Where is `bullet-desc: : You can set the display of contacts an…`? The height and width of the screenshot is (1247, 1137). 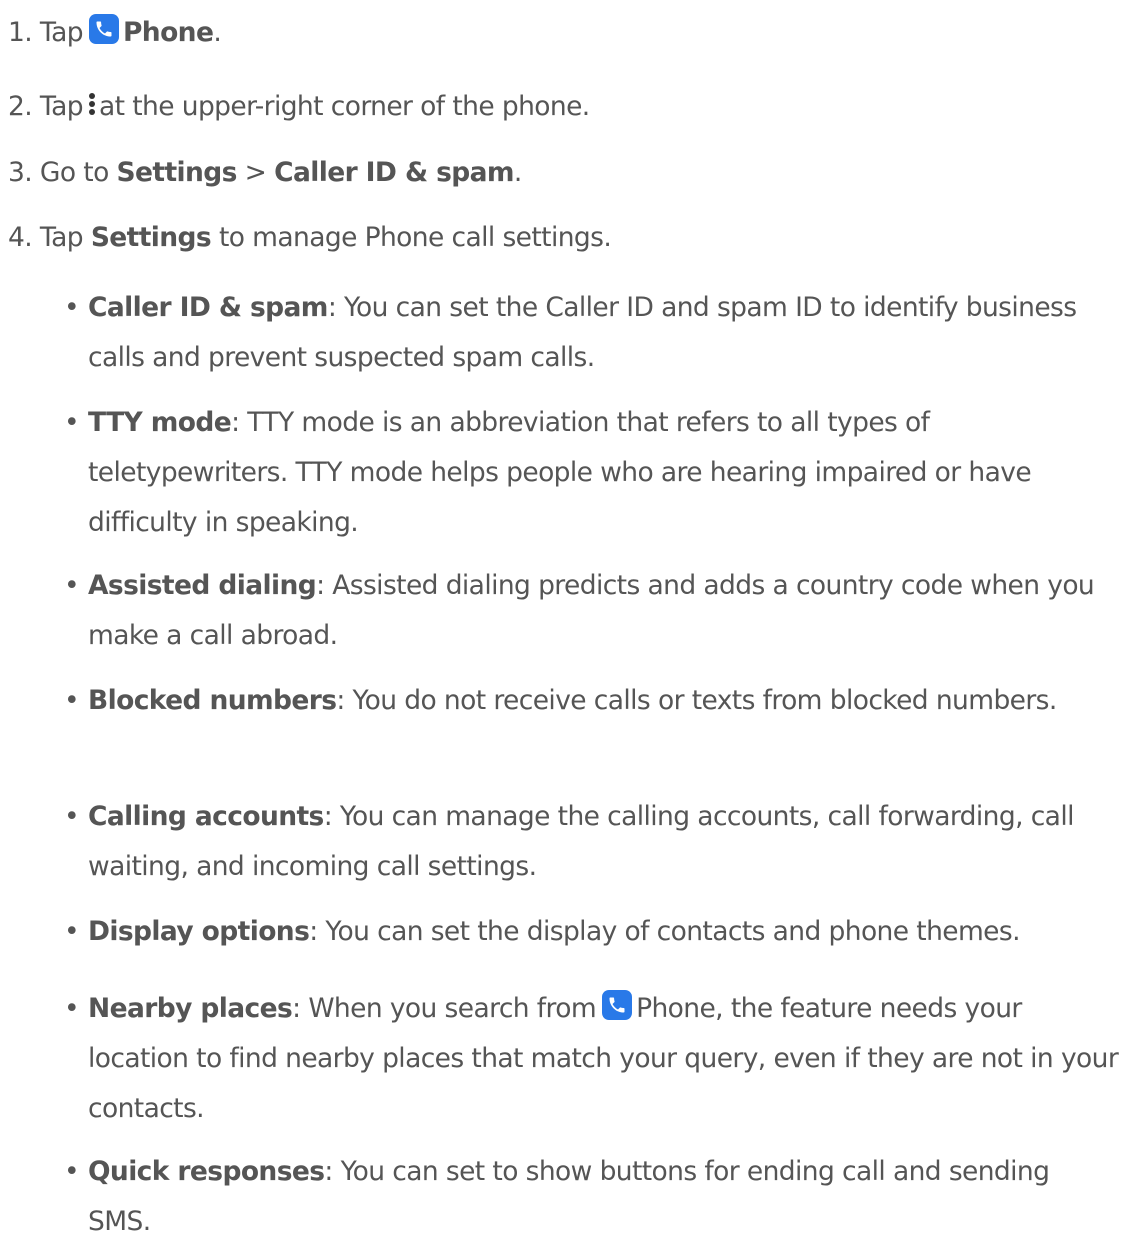 bullet-desc: : You can set the display of contacts an… is located at coordinates (664, 931).